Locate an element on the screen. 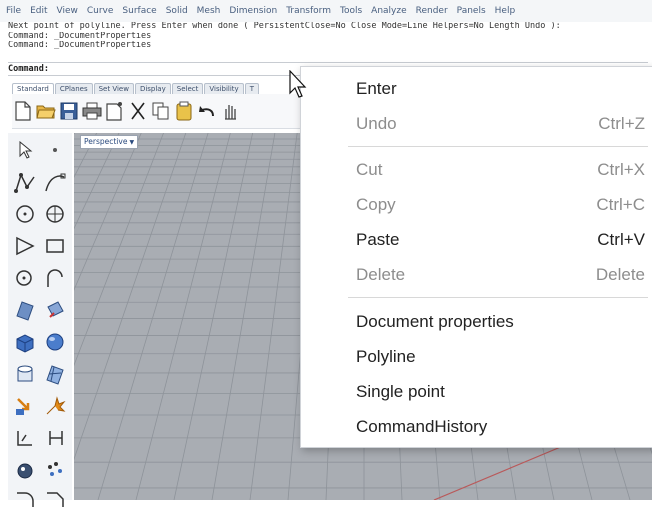 Image resolution: width=652 pixels, height=511 pixels. polygon-tool is located at coordinates (25, 246).